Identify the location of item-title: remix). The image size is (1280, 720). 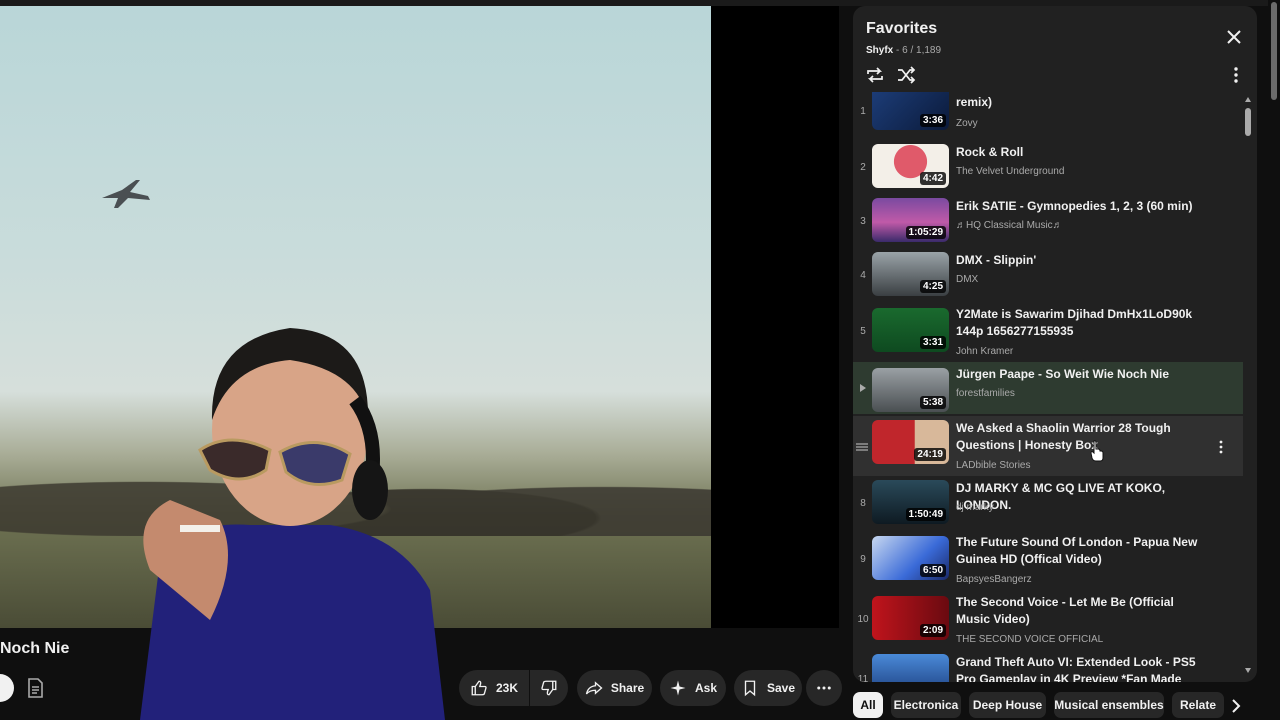
(1081, 102).